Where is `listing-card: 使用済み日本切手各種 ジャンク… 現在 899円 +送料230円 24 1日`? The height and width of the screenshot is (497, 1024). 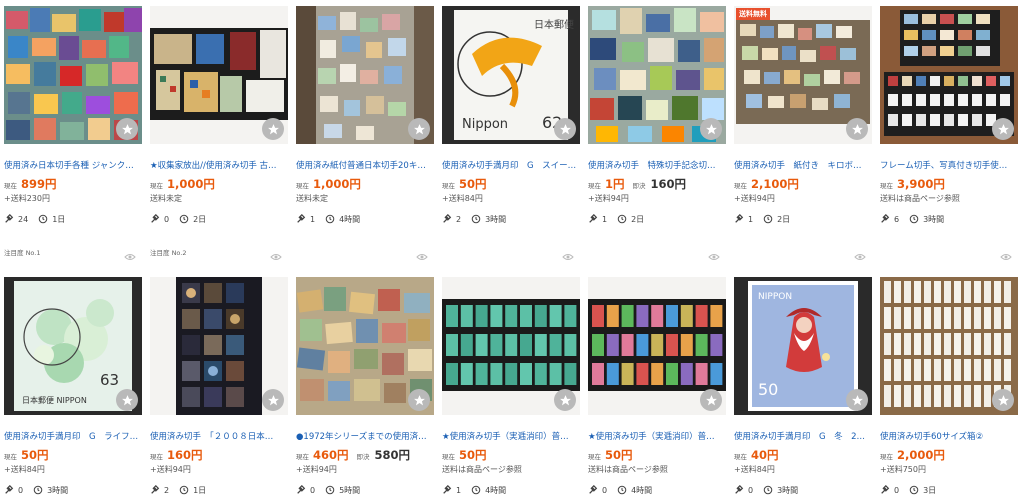
listing-card: 使用済み日本切手各種 ジャンク… 現在 899円 +送料230円 24 1日 is located at coordinates (73, 115).